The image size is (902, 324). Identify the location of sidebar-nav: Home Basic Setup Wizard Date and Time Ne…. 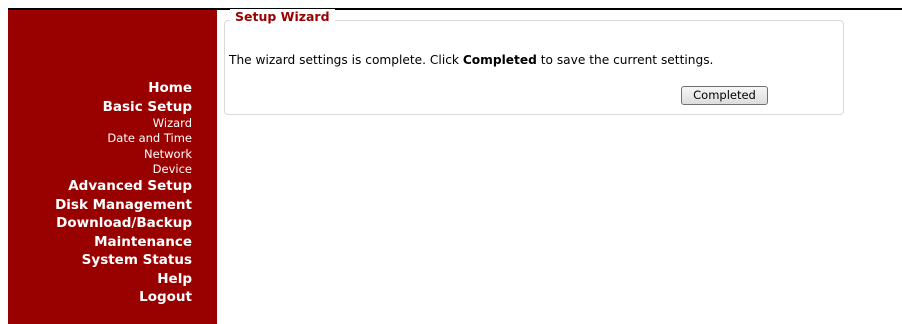
(123, 193).